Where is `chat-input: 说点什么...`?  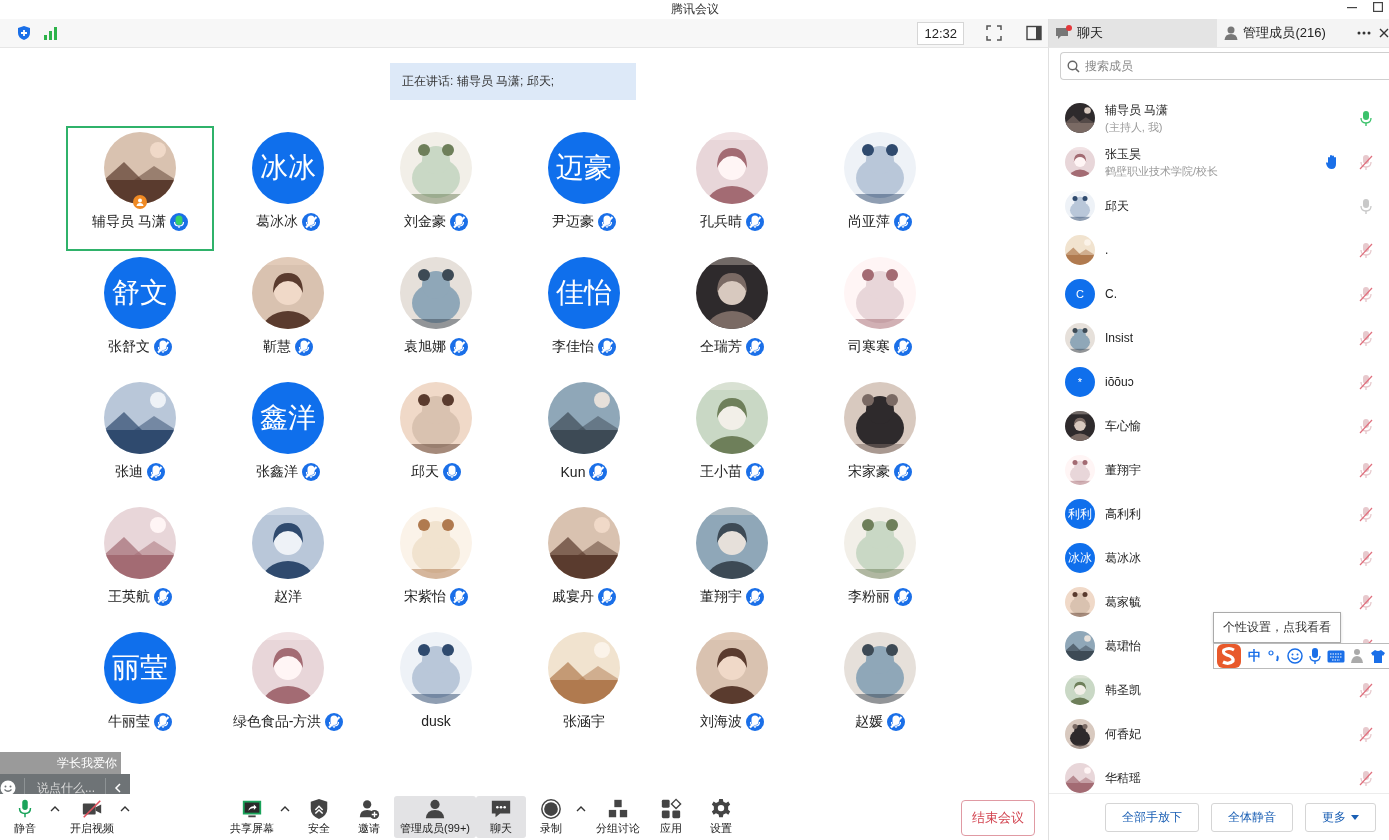
chat-input: 说点什么... is located at coordinates (65, 784).